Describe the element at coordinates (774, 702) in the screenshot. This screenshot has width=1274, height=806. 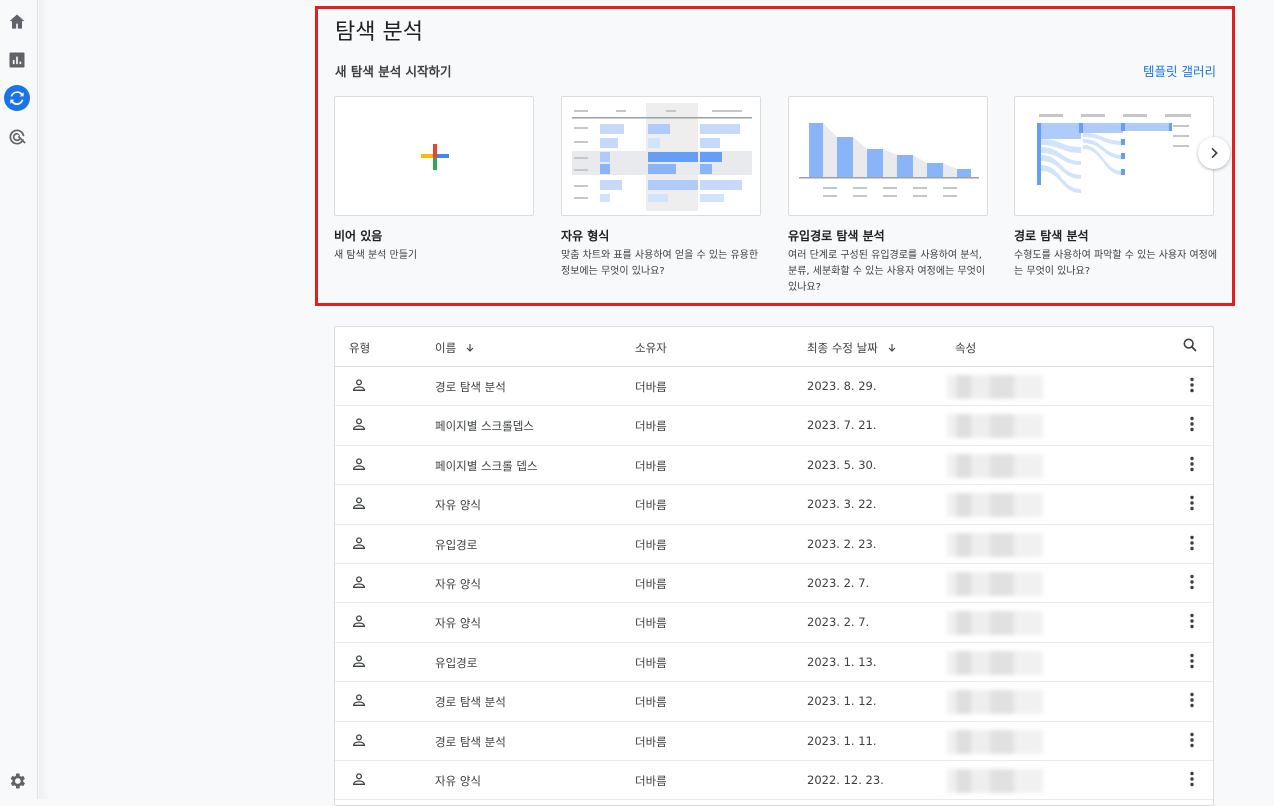
I see `table-row: 경로 탐색 분석 더바름 2023. 1. 12.` at that location.